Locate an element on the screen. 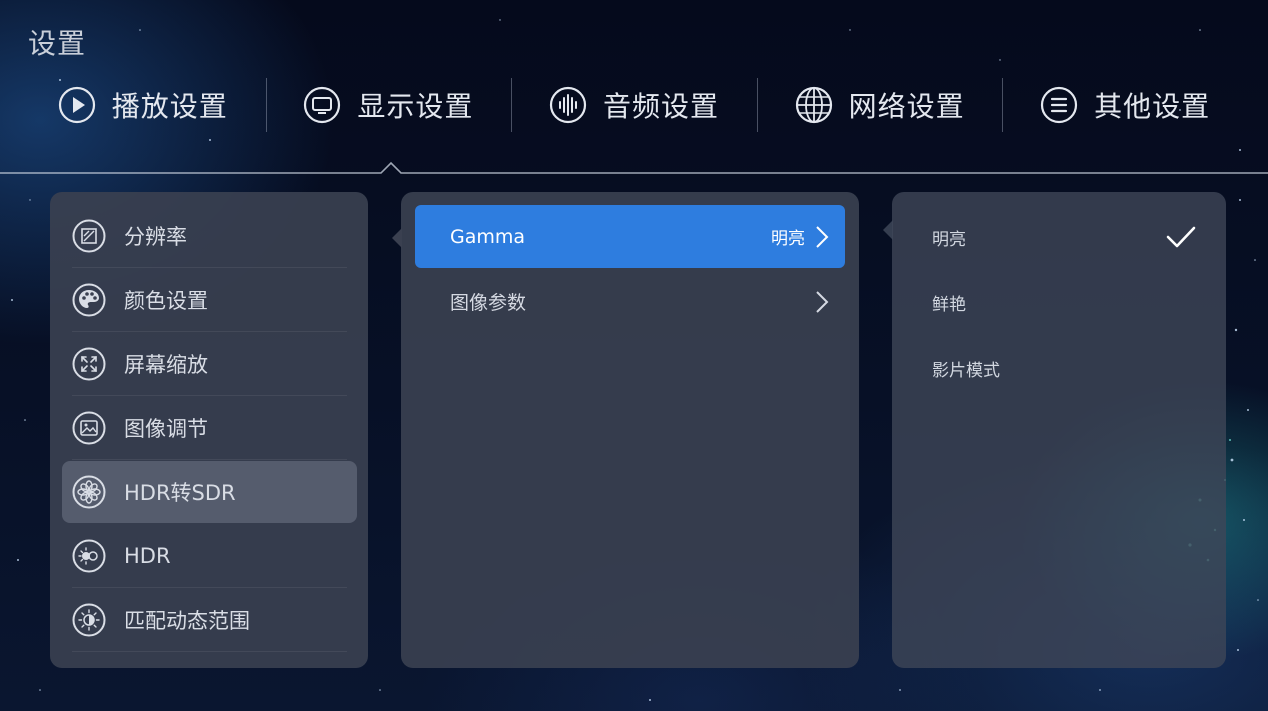  menu-item-label: 图像调节 is located at coordinates (166, 429).